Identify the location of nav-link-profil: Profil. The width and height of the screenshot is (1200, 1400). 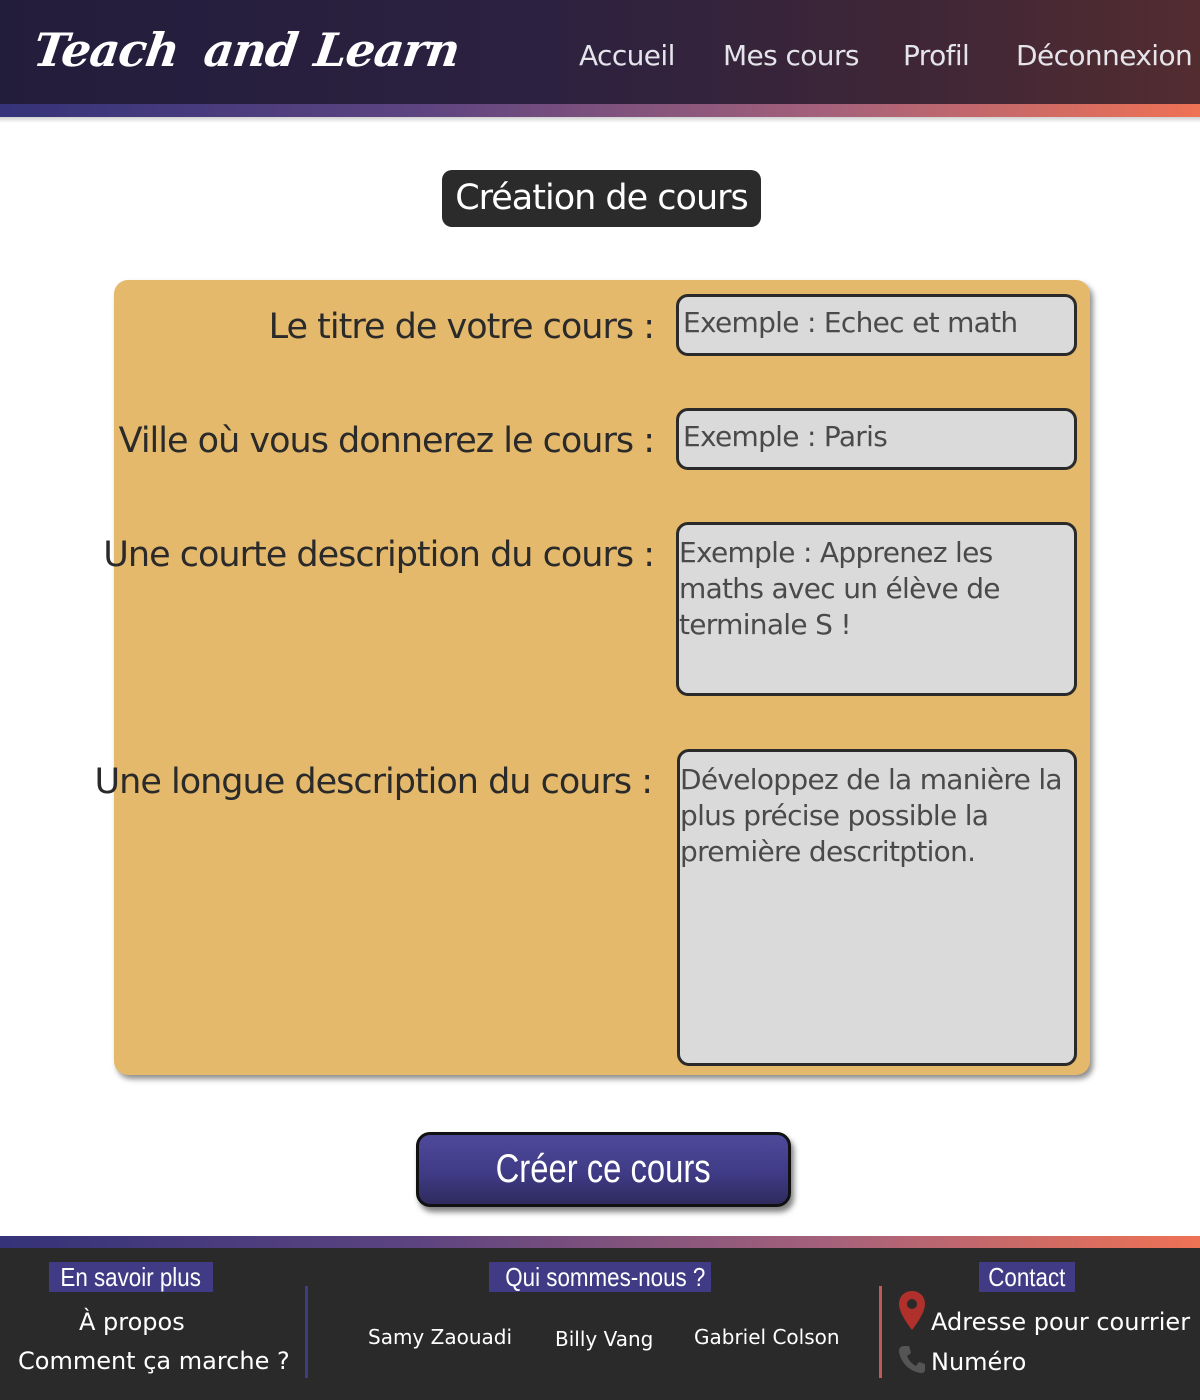
(936, 56).